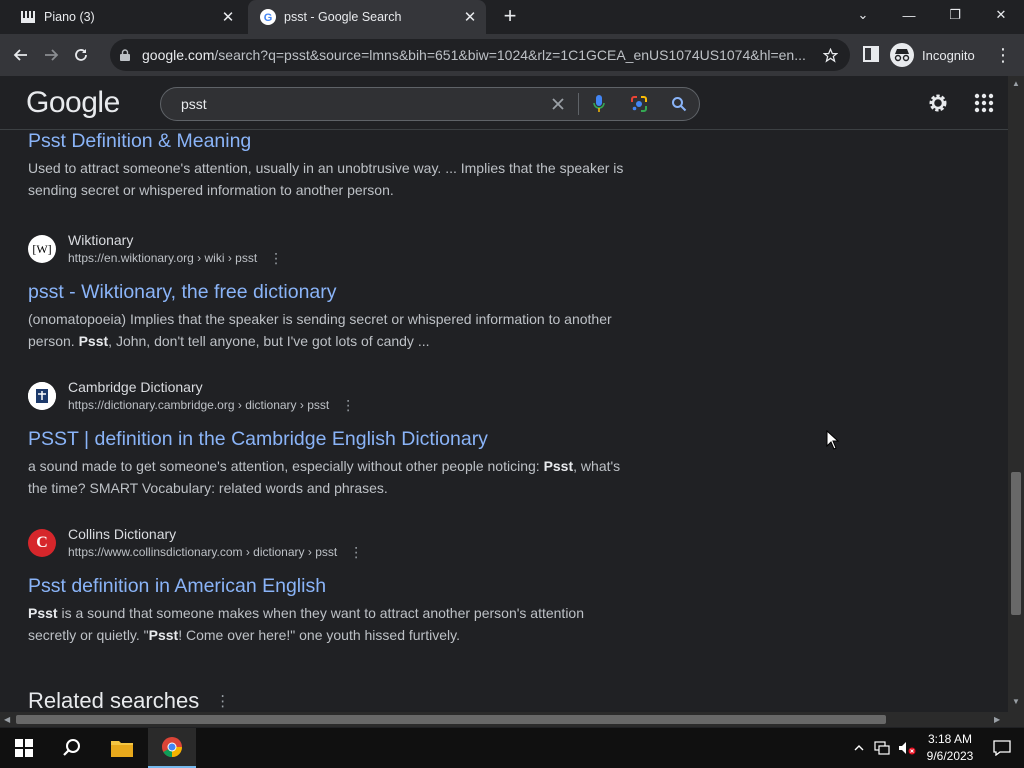  I want to click on source-url: https://en.wiktionary.org › wiki › psst ⋮, so click(175, 258).